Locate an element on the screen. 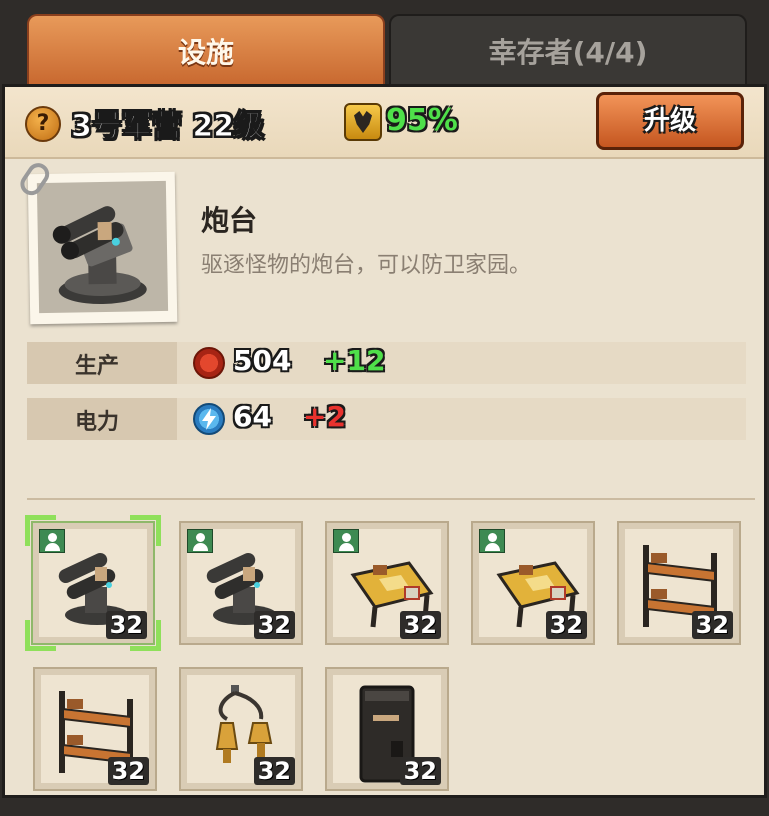 Image resolution: width=769 pixels, height=816 pixels. question-mark-icon: ? is located at coordinates (43, 124).